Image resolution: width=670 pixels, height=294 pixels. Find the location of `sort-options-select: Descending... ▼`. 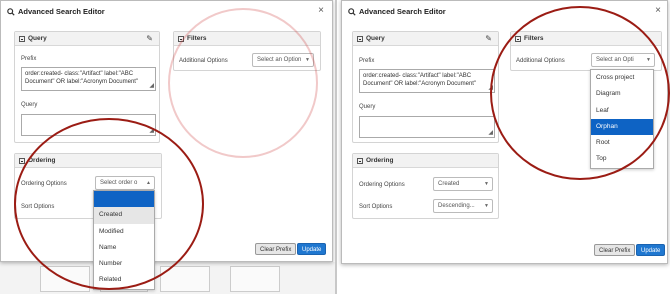

sort-options-select: Descending... ▼ is located at coordinates (463, 206).